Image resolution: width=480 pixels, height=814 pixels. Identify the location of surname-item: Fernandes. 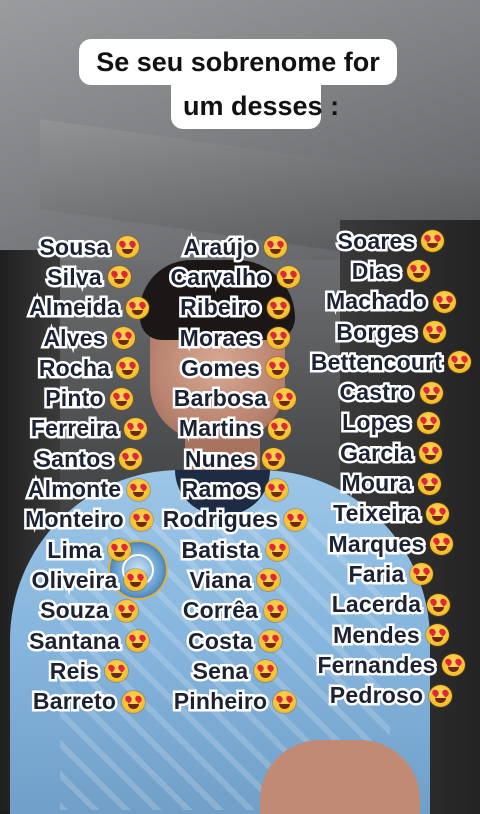
(391, 664).